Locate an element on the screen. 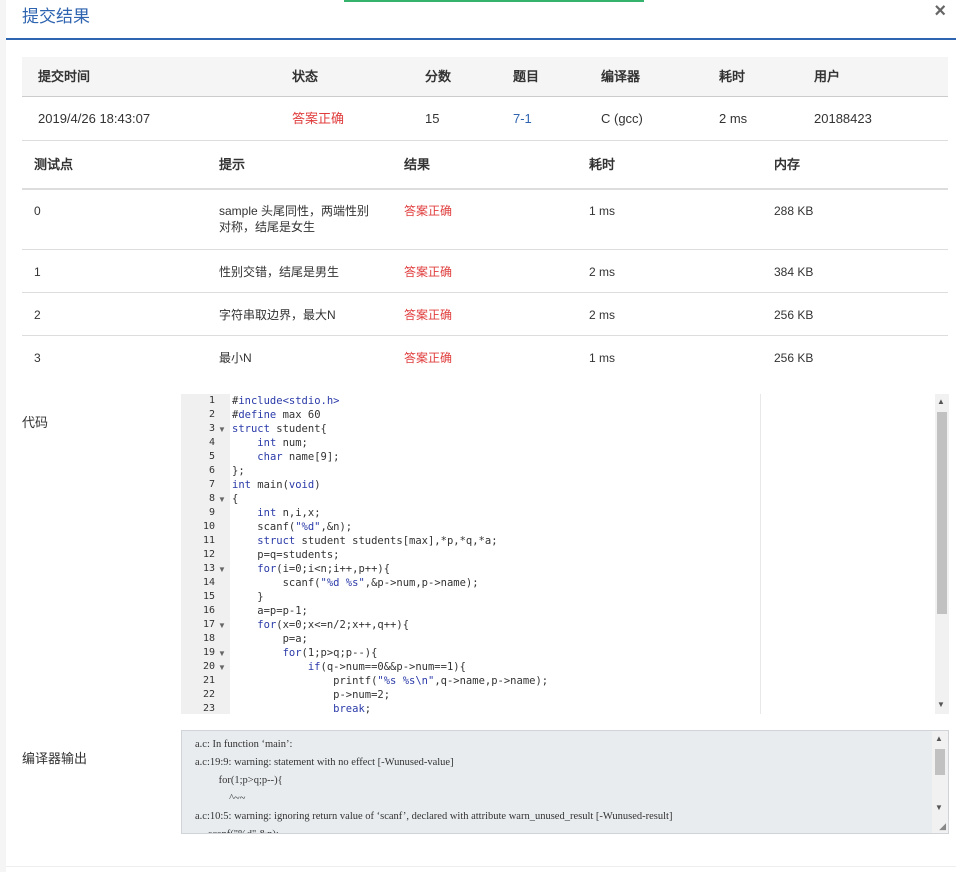  table-row: 1 性别交错，结尾是男生 答案正确 2 ms 384 KB is located at coordinates (485, 271).